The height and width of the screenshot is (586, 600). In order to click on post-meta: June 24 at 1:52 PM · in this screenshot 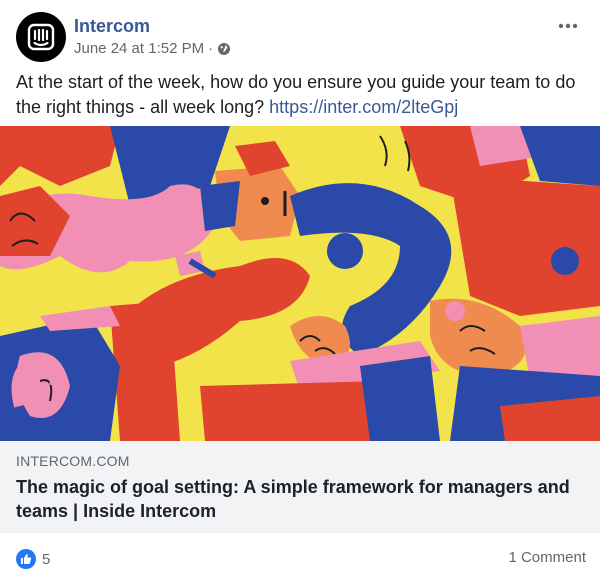, I will do `click(152, 48)`.